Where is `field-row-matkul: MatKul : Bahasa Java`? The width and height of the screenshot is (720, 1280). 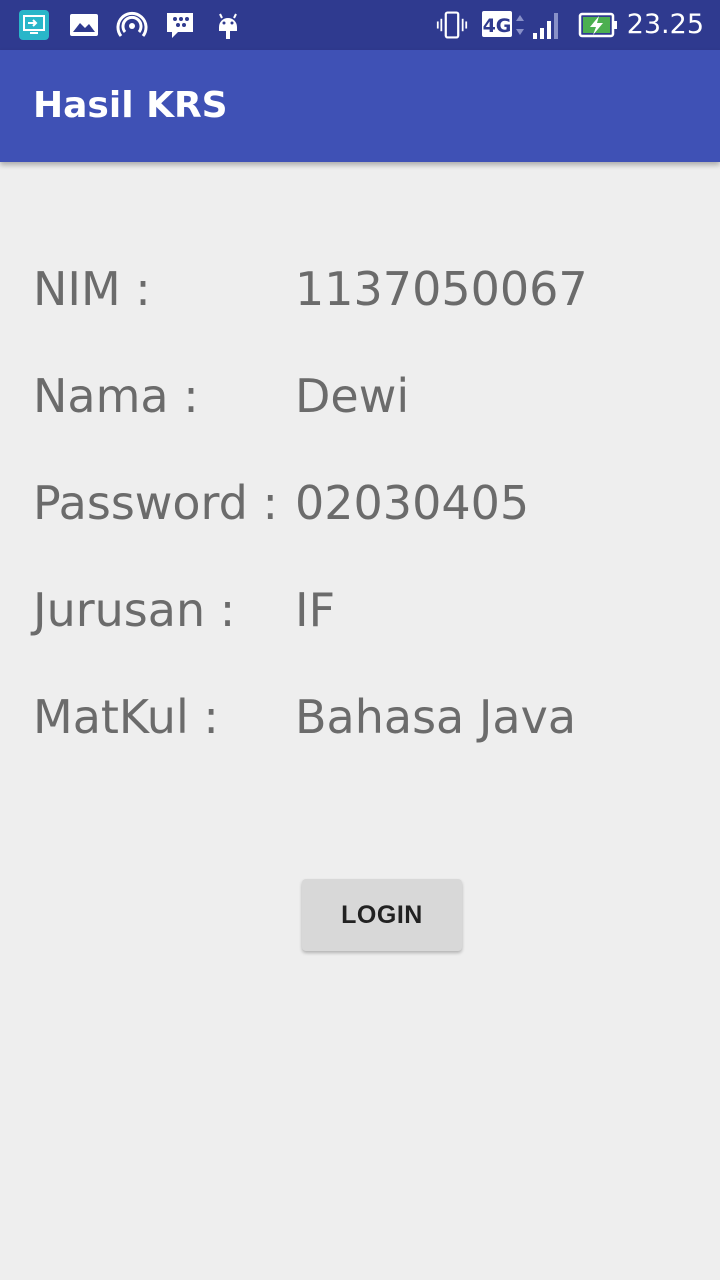
field-row-matkul: MatKul : Bahasa Java is located at coordinates (363, 717).